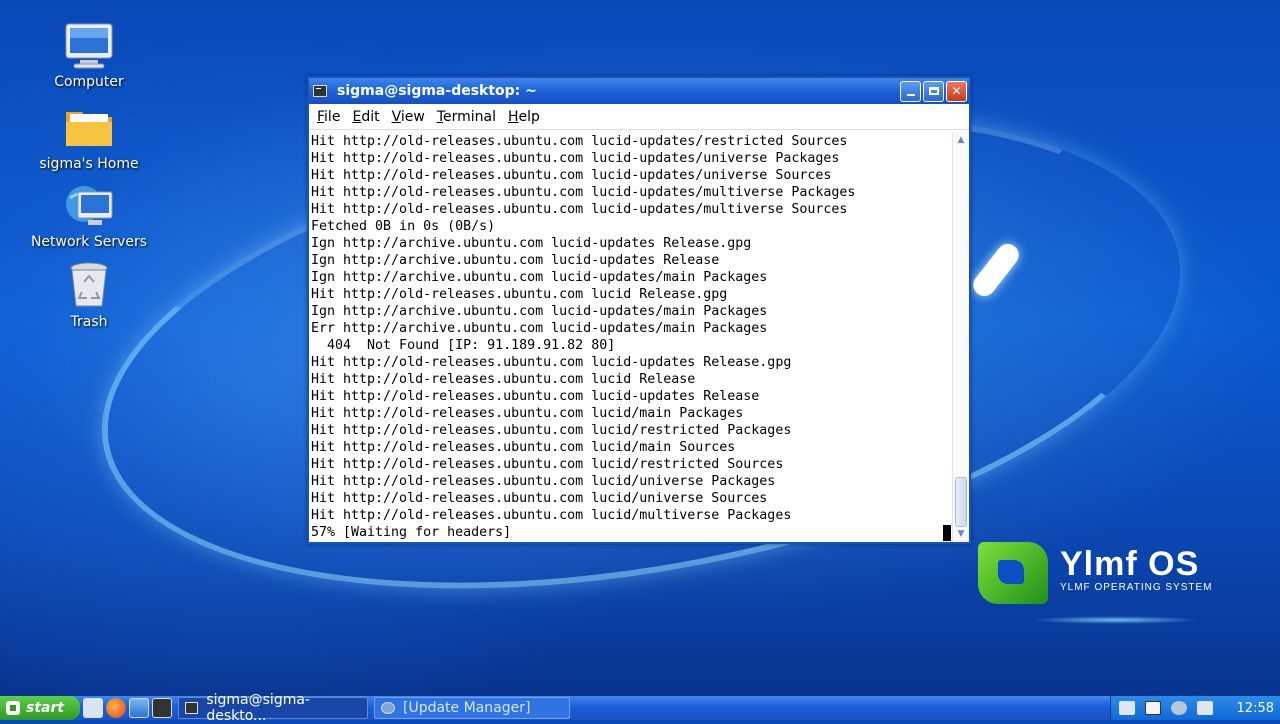 The width and height of the screenshot is (1280, 724). Describe the element at coordinates (960, 337) in the screenshot. I see `vertical-scrollbar: ▲ ▼` at that location.